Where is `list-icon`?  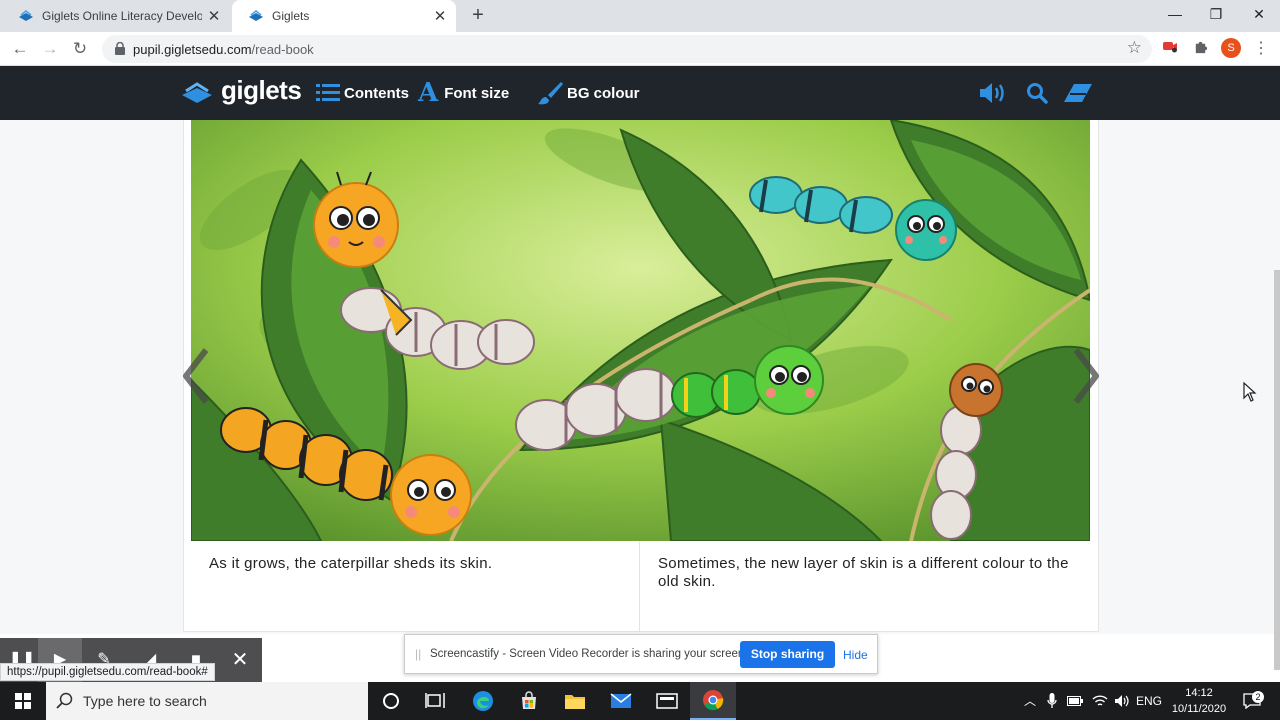 list-icon is located at coordinates (328, 92).